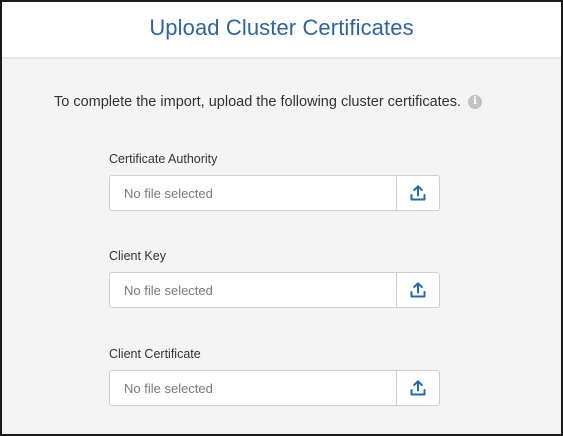 The image size is (563, 436). I want to click on dialog-title: Upload Cluster Certificates, so click(281, 27).